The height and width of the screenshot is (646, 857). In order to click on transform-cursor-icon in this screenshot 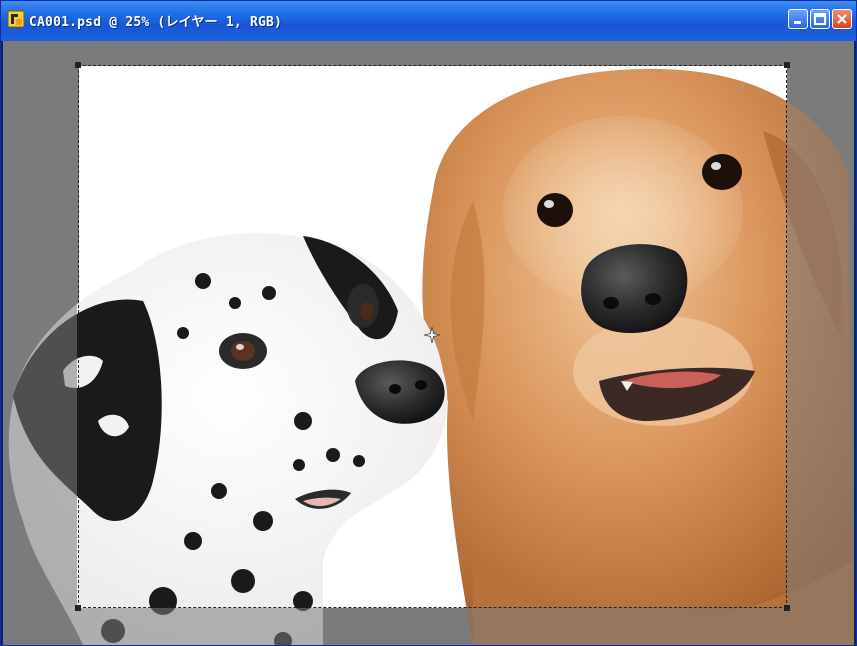, I will do `click(432, 335)`.